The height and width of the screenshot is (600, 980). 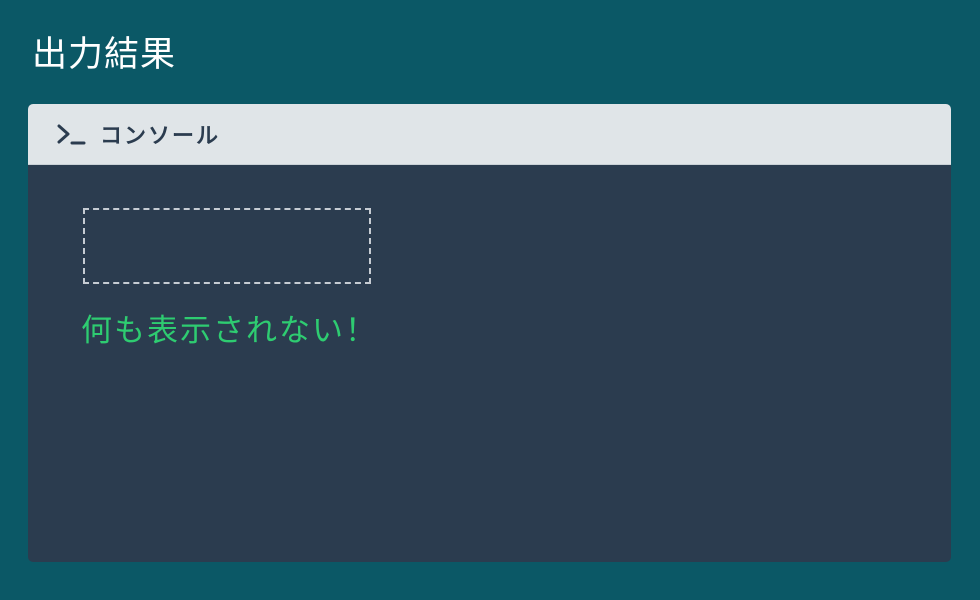 I want to click on page-title: 出力結果, so click(x=104, y=55).